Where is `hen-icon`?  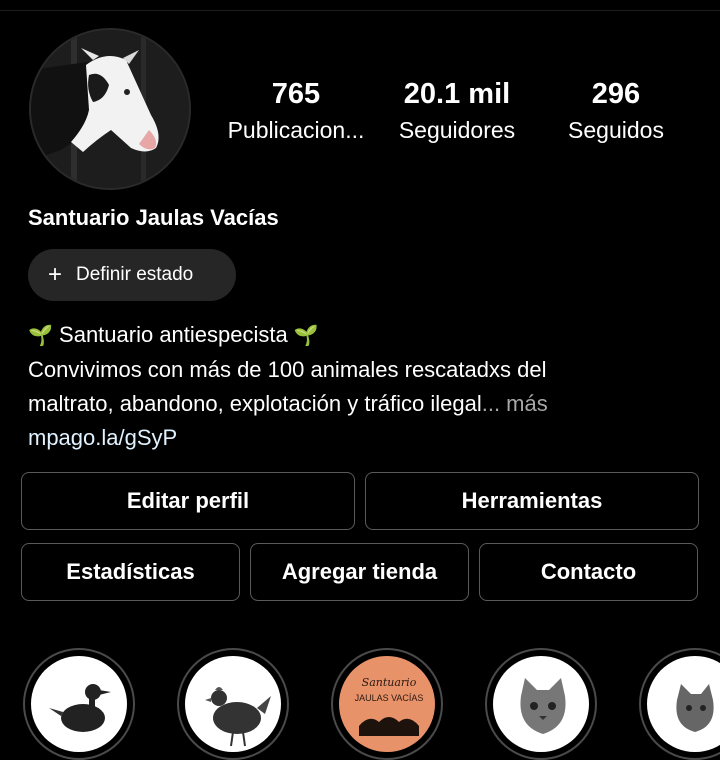 hen-icon is located at coordinates (238, 717).